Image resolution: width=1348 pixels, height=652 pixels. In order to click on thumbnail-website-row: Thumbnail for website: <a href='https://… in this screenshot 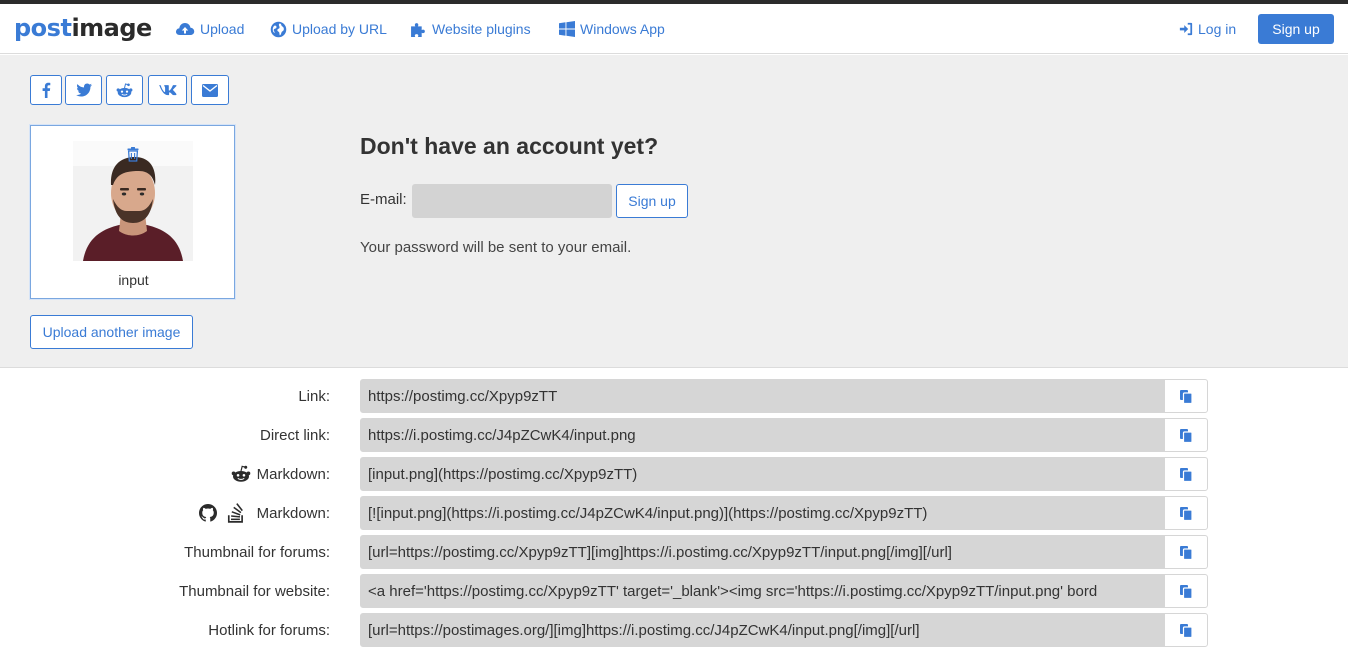, I will do `click(674, 591)`.